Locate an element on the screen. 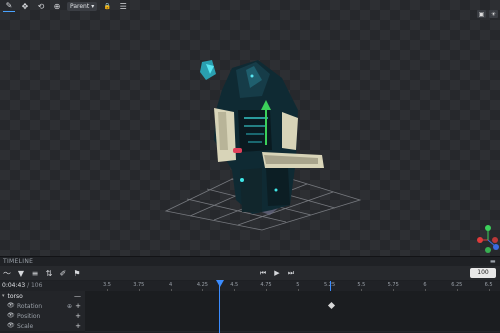 This screenshot has height=333, width=500. x-axis-dot is located at coordinates (480, 240).